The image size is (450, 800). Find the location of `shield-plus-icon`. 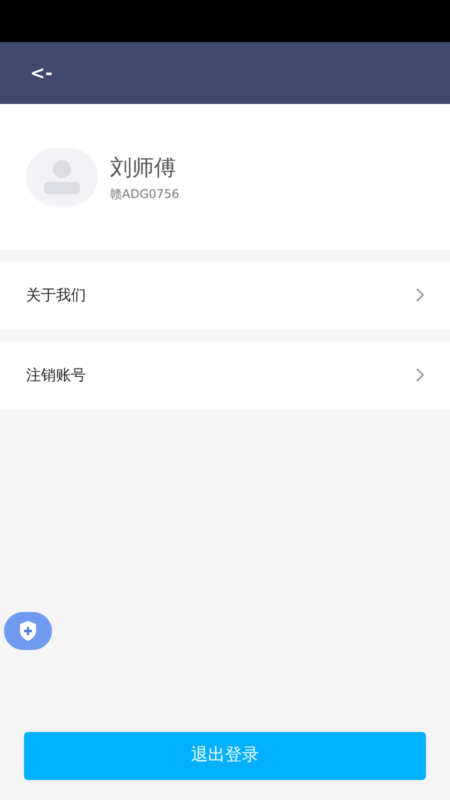

shield-plus-icon is located at coordinates (28, 631).